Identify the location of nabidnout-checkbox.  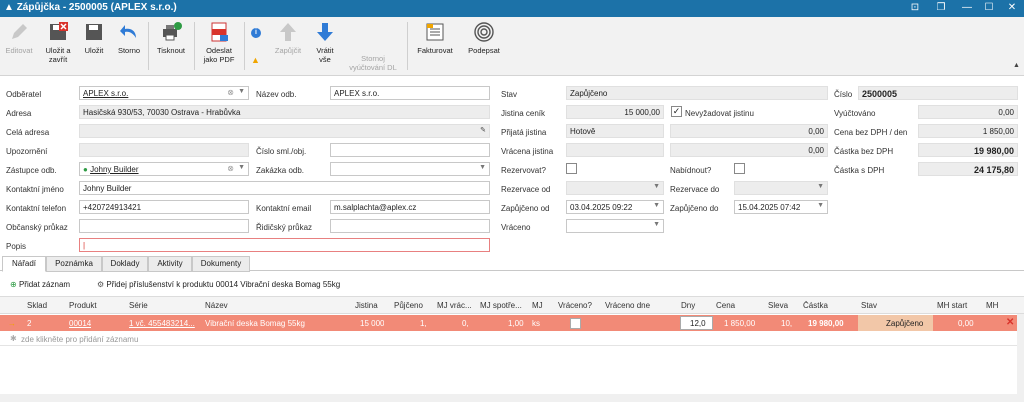
(739, 168).